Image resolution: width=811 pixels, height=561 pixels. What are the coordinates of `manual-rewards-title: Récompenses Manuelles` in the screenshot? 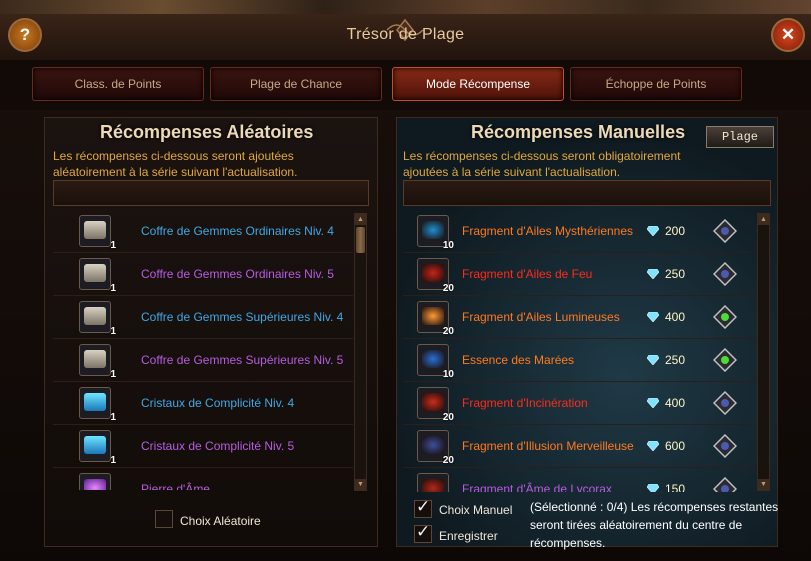 It's located at (578, 132).